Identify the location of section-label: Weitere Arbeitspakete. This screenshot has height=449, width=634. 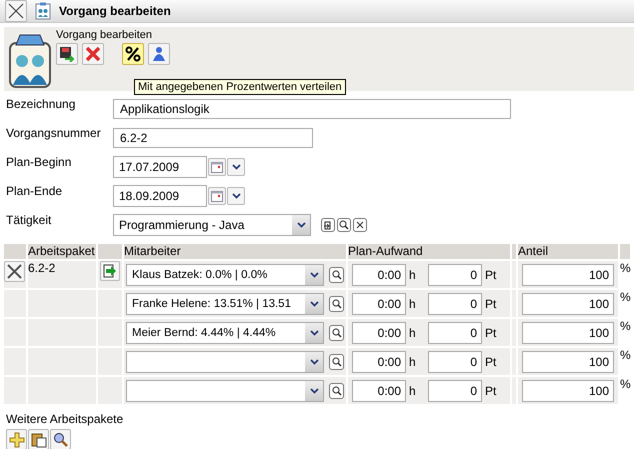
(65, 419).